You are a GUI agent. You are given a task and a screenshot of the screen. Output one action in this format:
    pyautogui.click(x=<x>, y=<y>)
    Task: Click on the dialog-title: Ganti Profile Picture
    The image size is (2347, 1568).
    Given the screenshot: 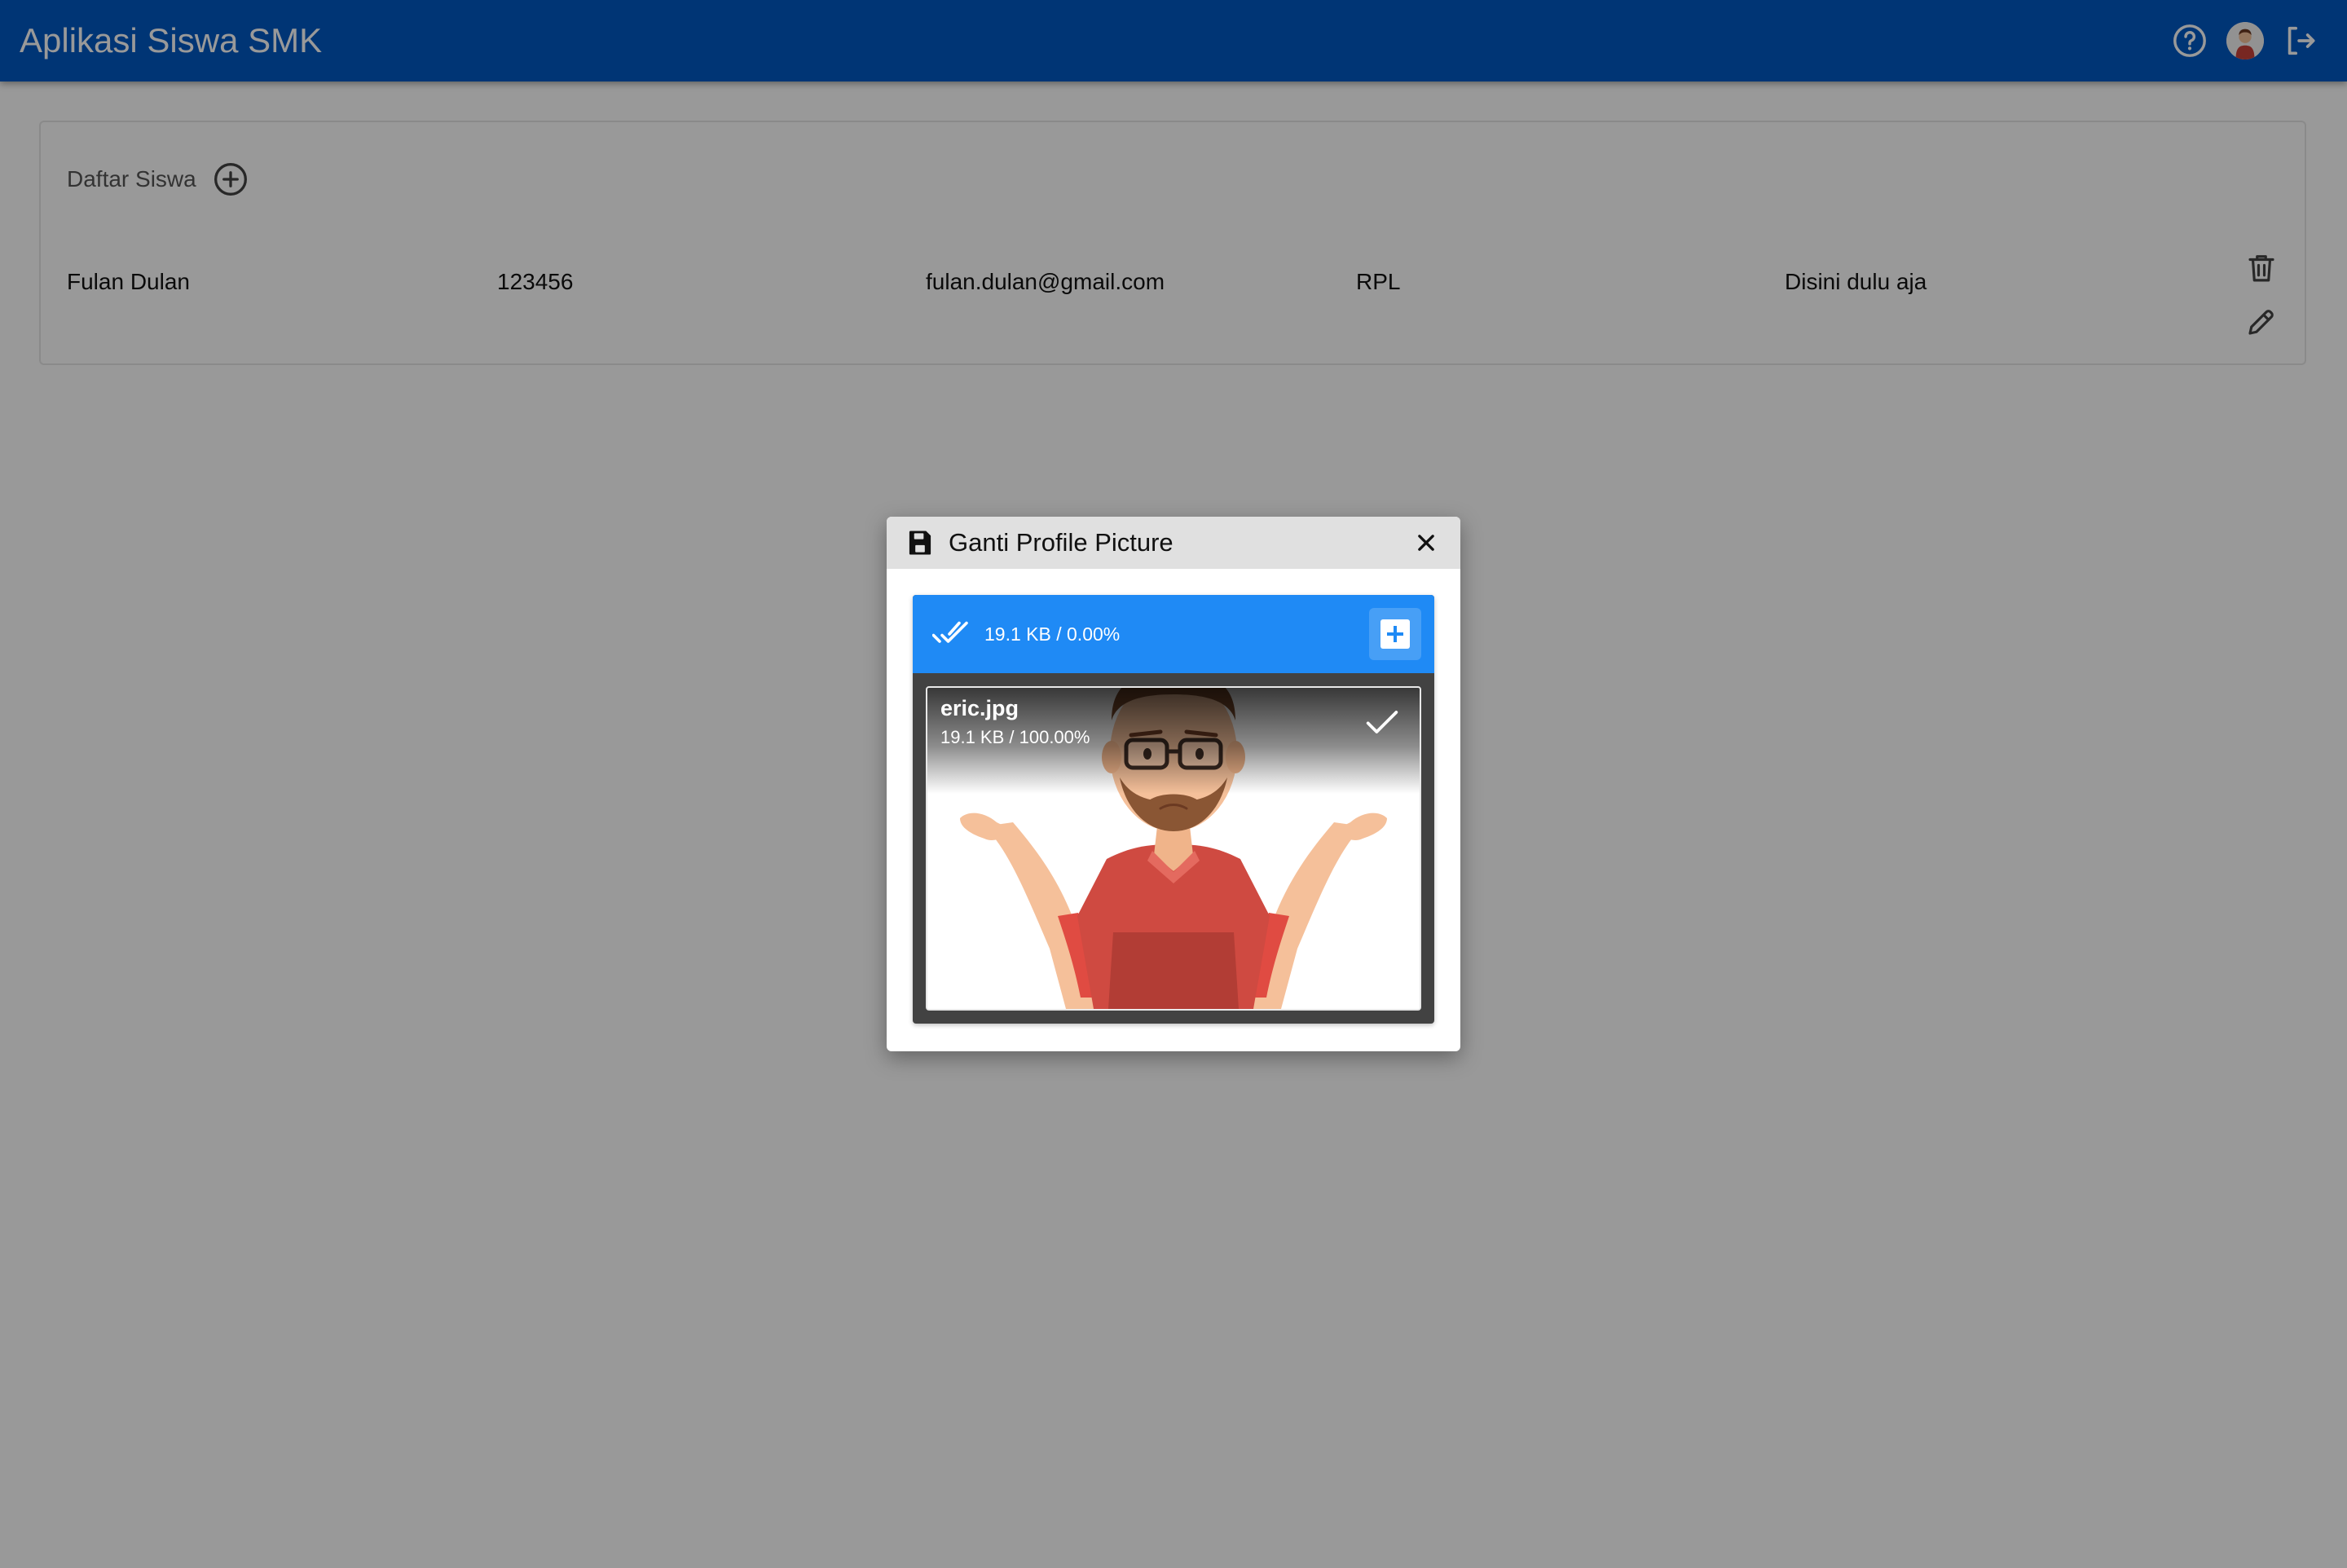 What is the action you would take?
    pyautogui.click(x=1062, y=542)
    